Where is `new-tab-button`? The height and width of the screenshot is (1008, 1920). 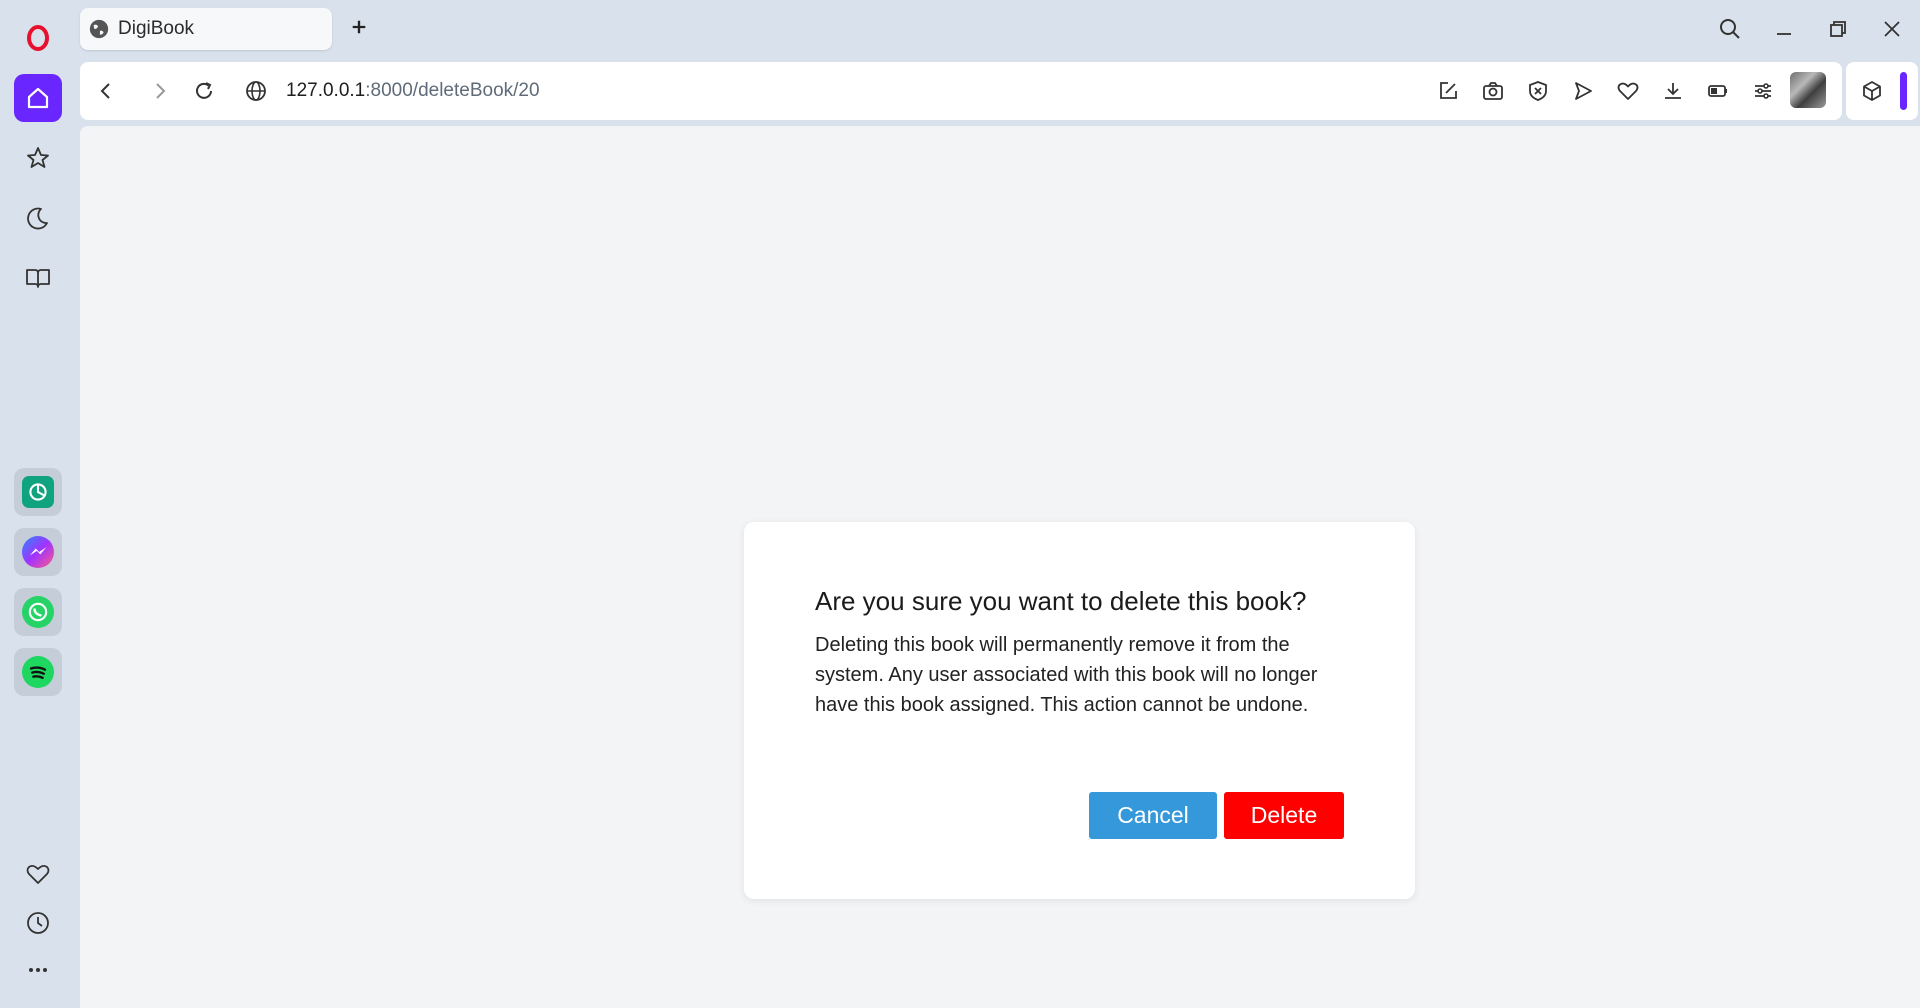
new-tab-button is located at coordinates (359, 27).